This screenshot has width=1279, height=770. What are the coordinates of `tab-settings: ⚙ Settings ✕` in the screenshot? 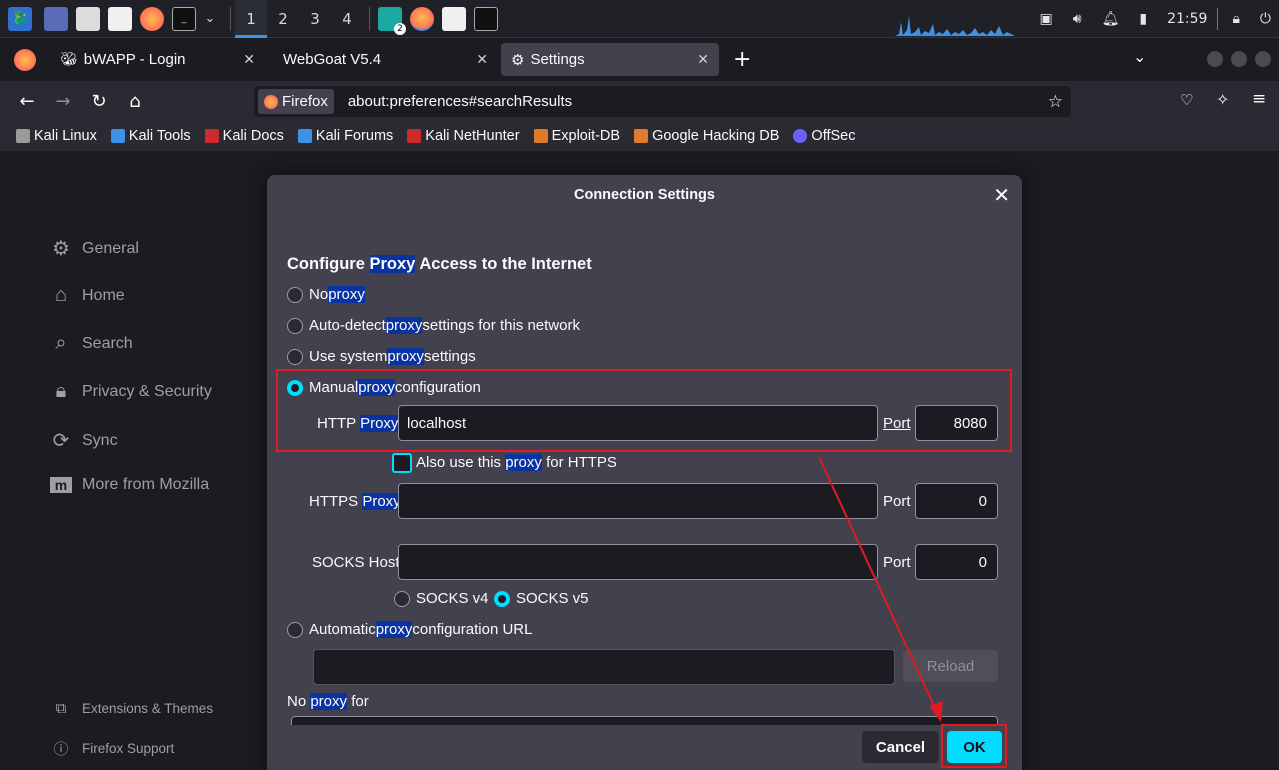 It's located at (610, 59).